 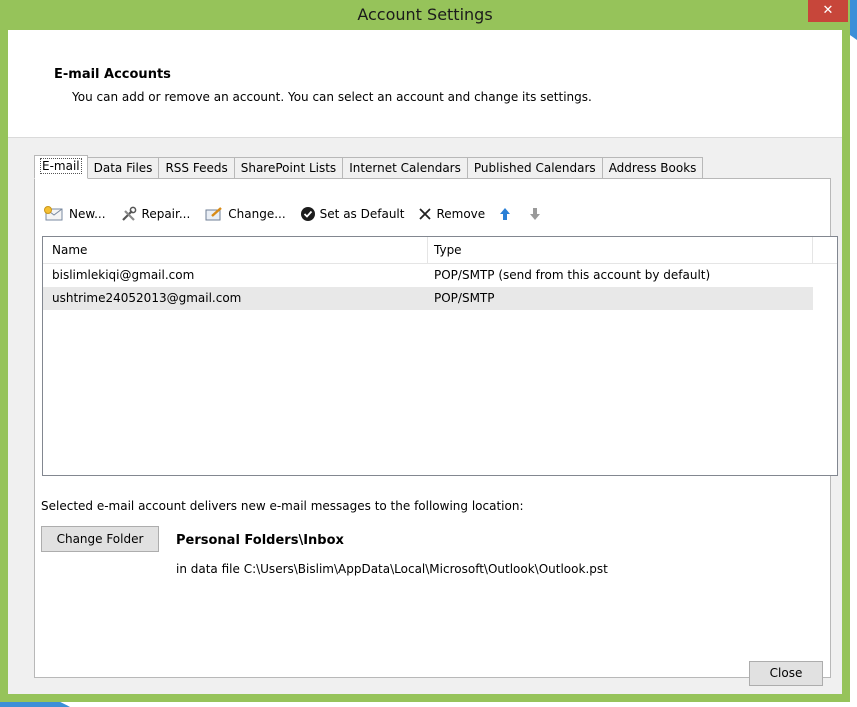 What do you see at coordinates (307, 214) in the screenshot?
I see `checkmark-circle-icon` at bounding box center [307, 214].